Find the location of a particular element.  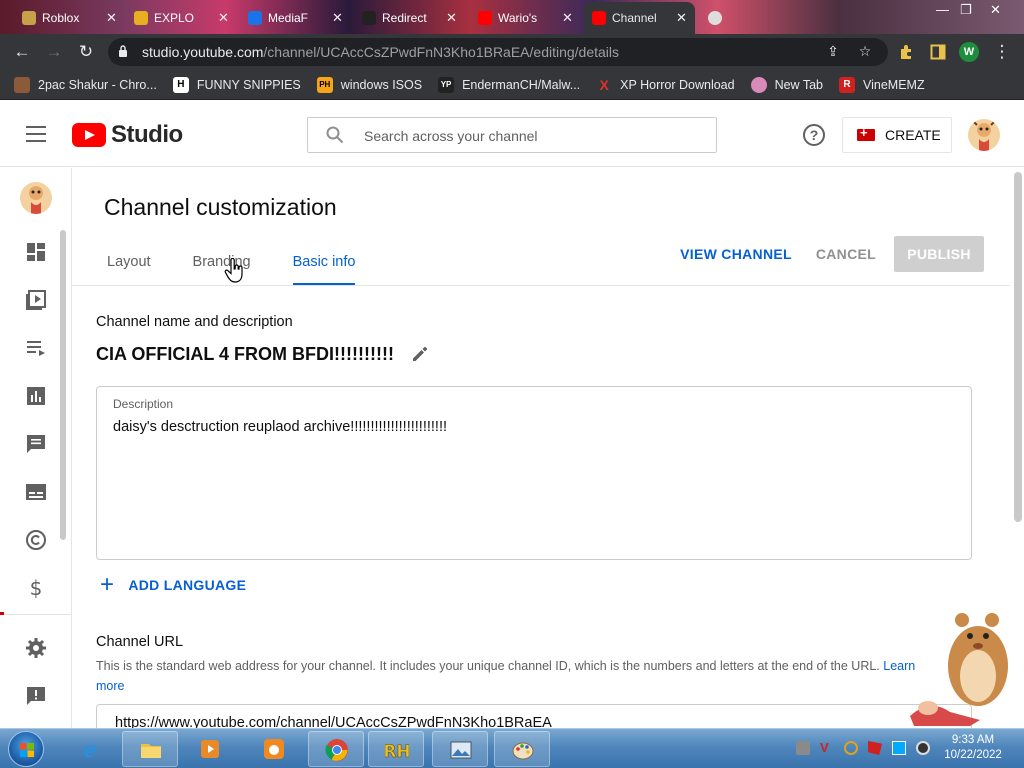

tray-app-icon is located at coordinates (803, 748).